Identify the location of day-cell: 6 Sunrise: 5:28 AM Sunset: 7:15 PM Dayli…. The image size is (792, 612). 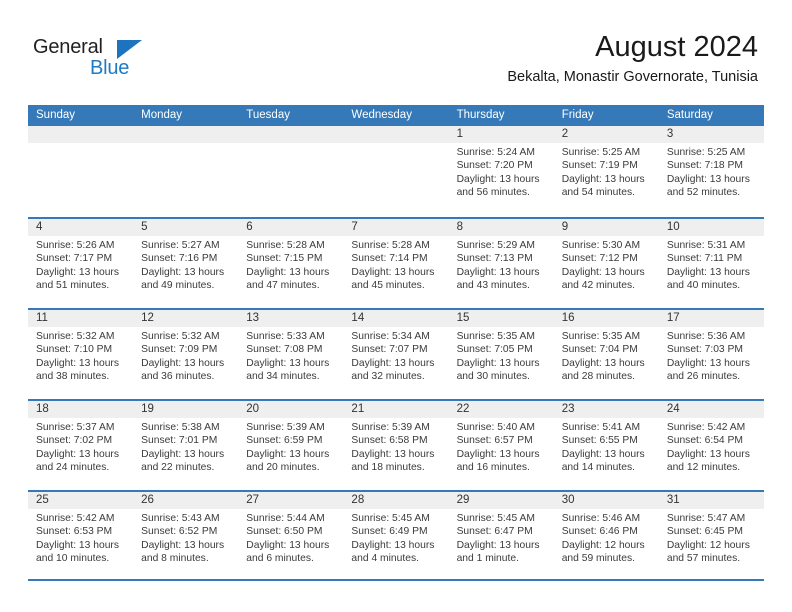
(291, 263).